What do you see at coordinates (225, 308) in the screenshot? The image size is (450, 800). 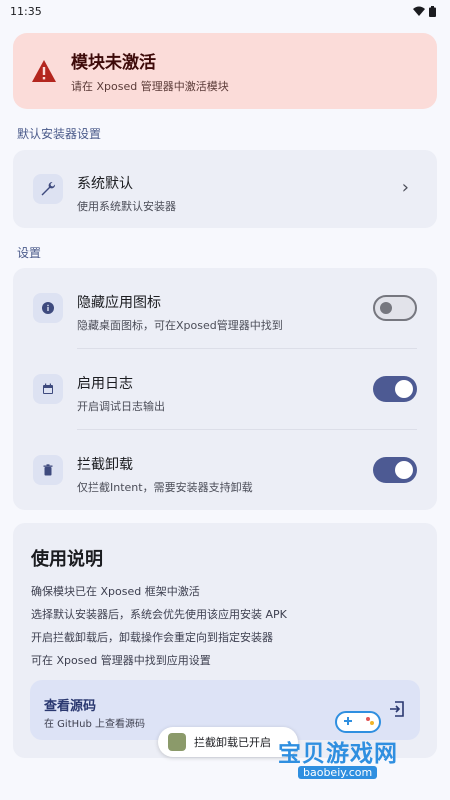 I see `settings-row-hide-icon: 隐藏应用图标 隐藏桌面图标，可在Xposed管理器中找到` at bounding box center [225, 308].